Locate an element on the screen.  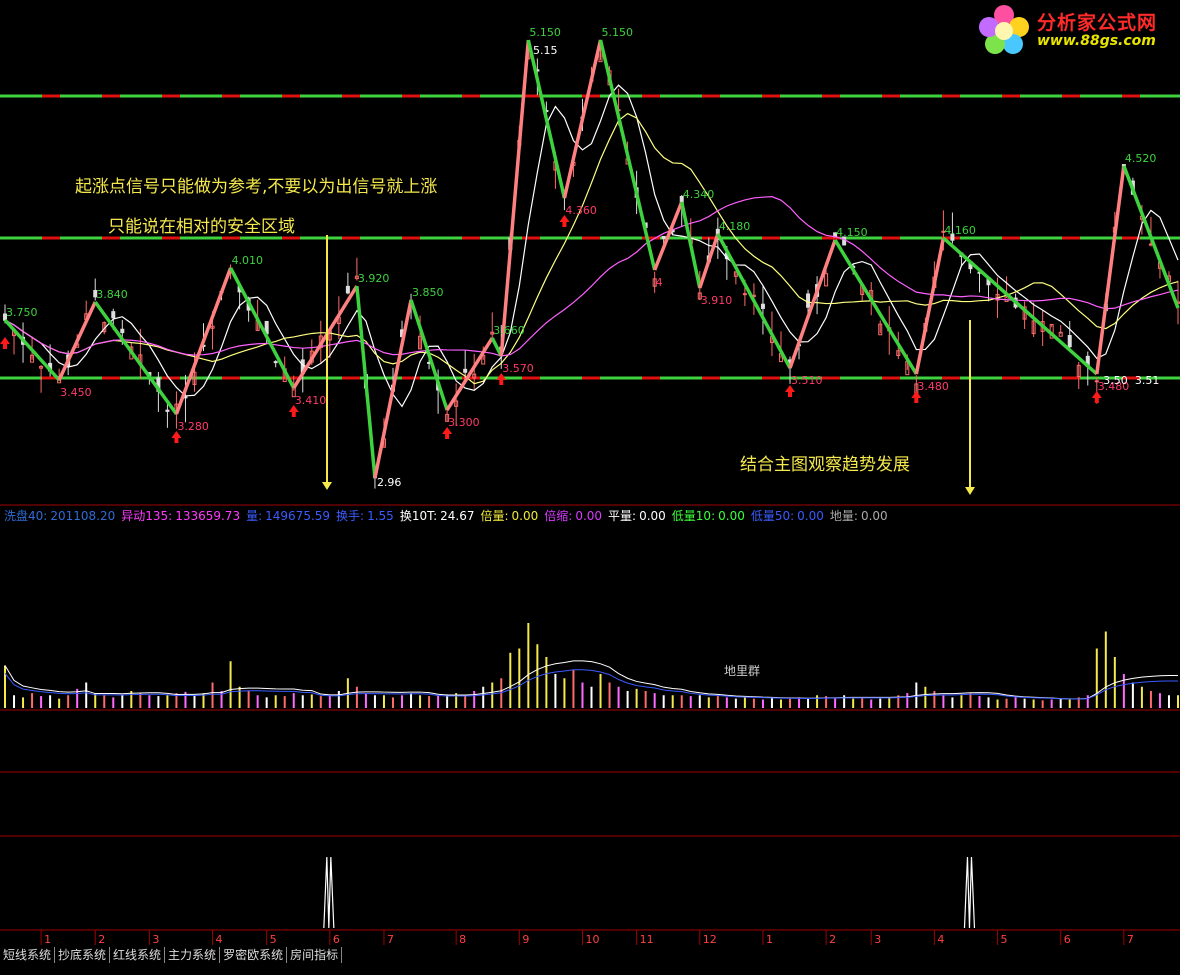
readout-item: 异动135: 133659.73 is located at coordinates (180, 516).